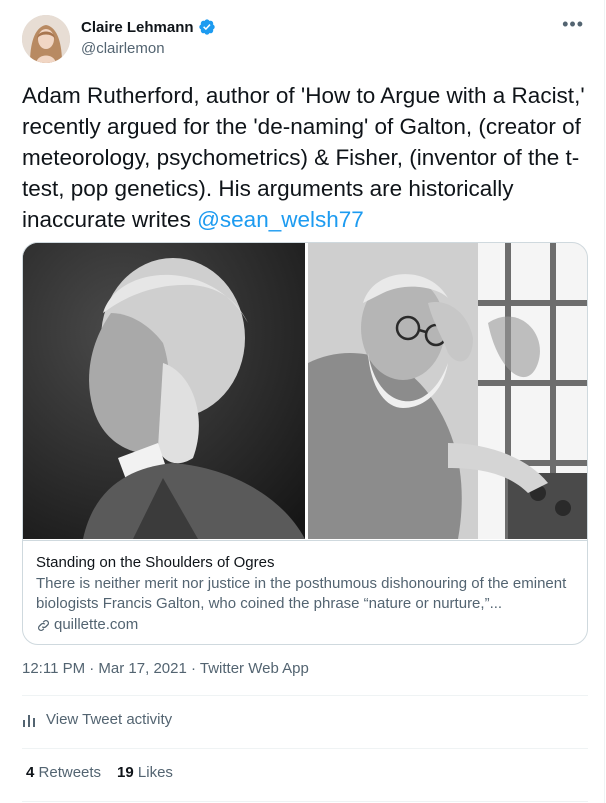  I want to click on engagement-stats: 4 Retweets 19 Likes, so click(99, 772).